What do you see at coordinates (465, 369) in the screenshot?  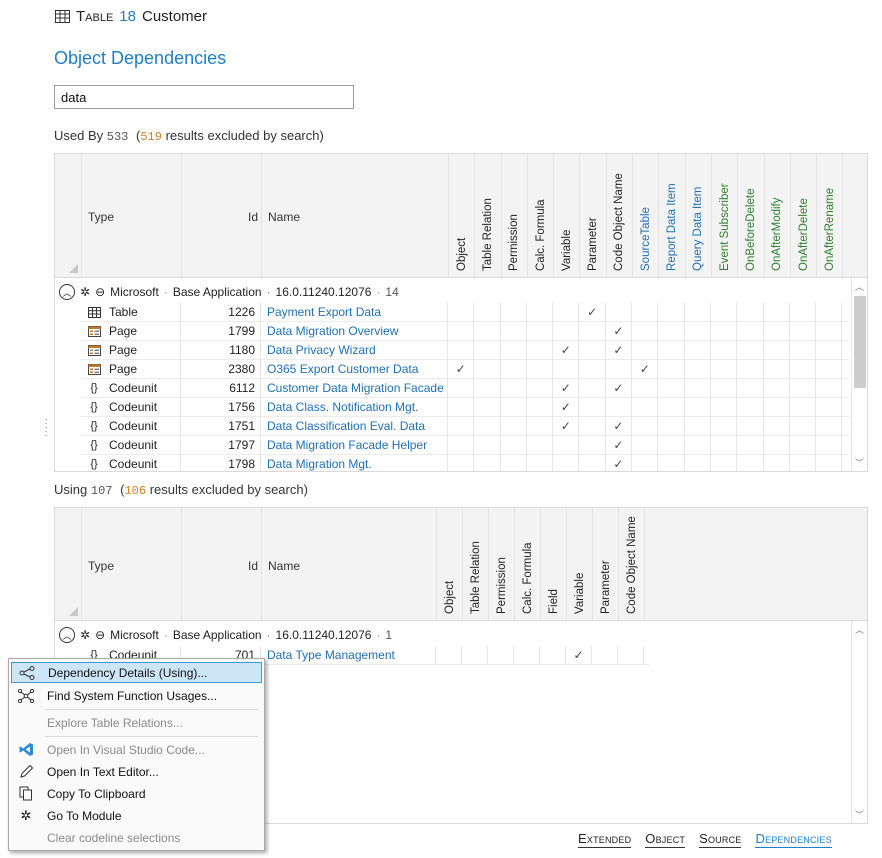 I see `table-row: Page 2380 O365 Export Customer Data ✓ ✓` at bounding box center [465, 369].